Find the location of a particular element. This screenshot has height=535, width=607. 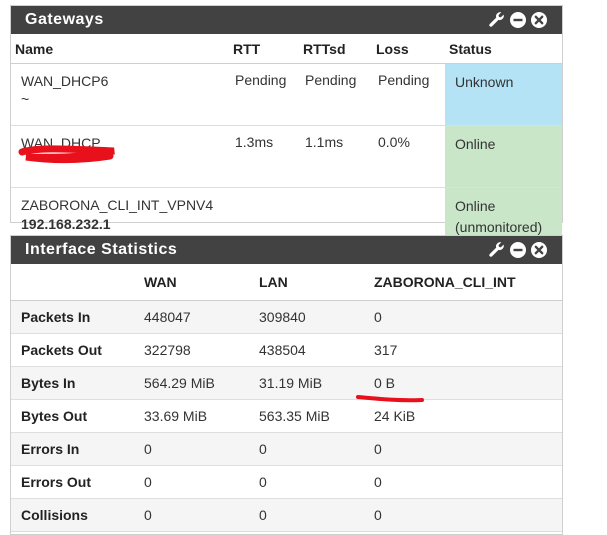

table-row: Collisions 0 0 0 is located at coordinates (286, 515).